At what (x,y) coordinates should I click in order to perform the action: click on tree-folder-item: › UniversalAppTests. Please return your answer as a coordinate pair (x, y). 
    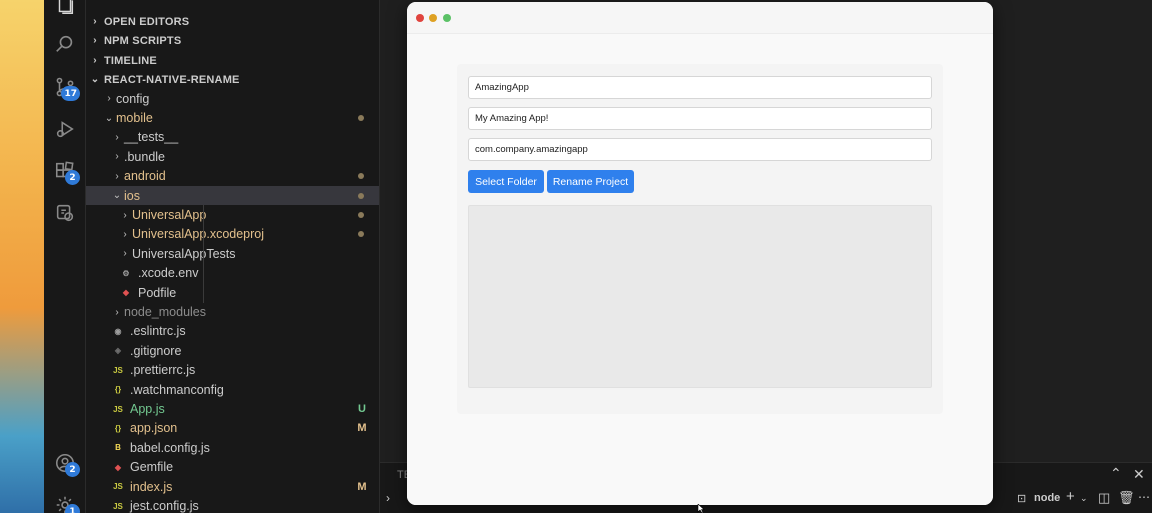
    Looking at the image, I should click on (232, 253).